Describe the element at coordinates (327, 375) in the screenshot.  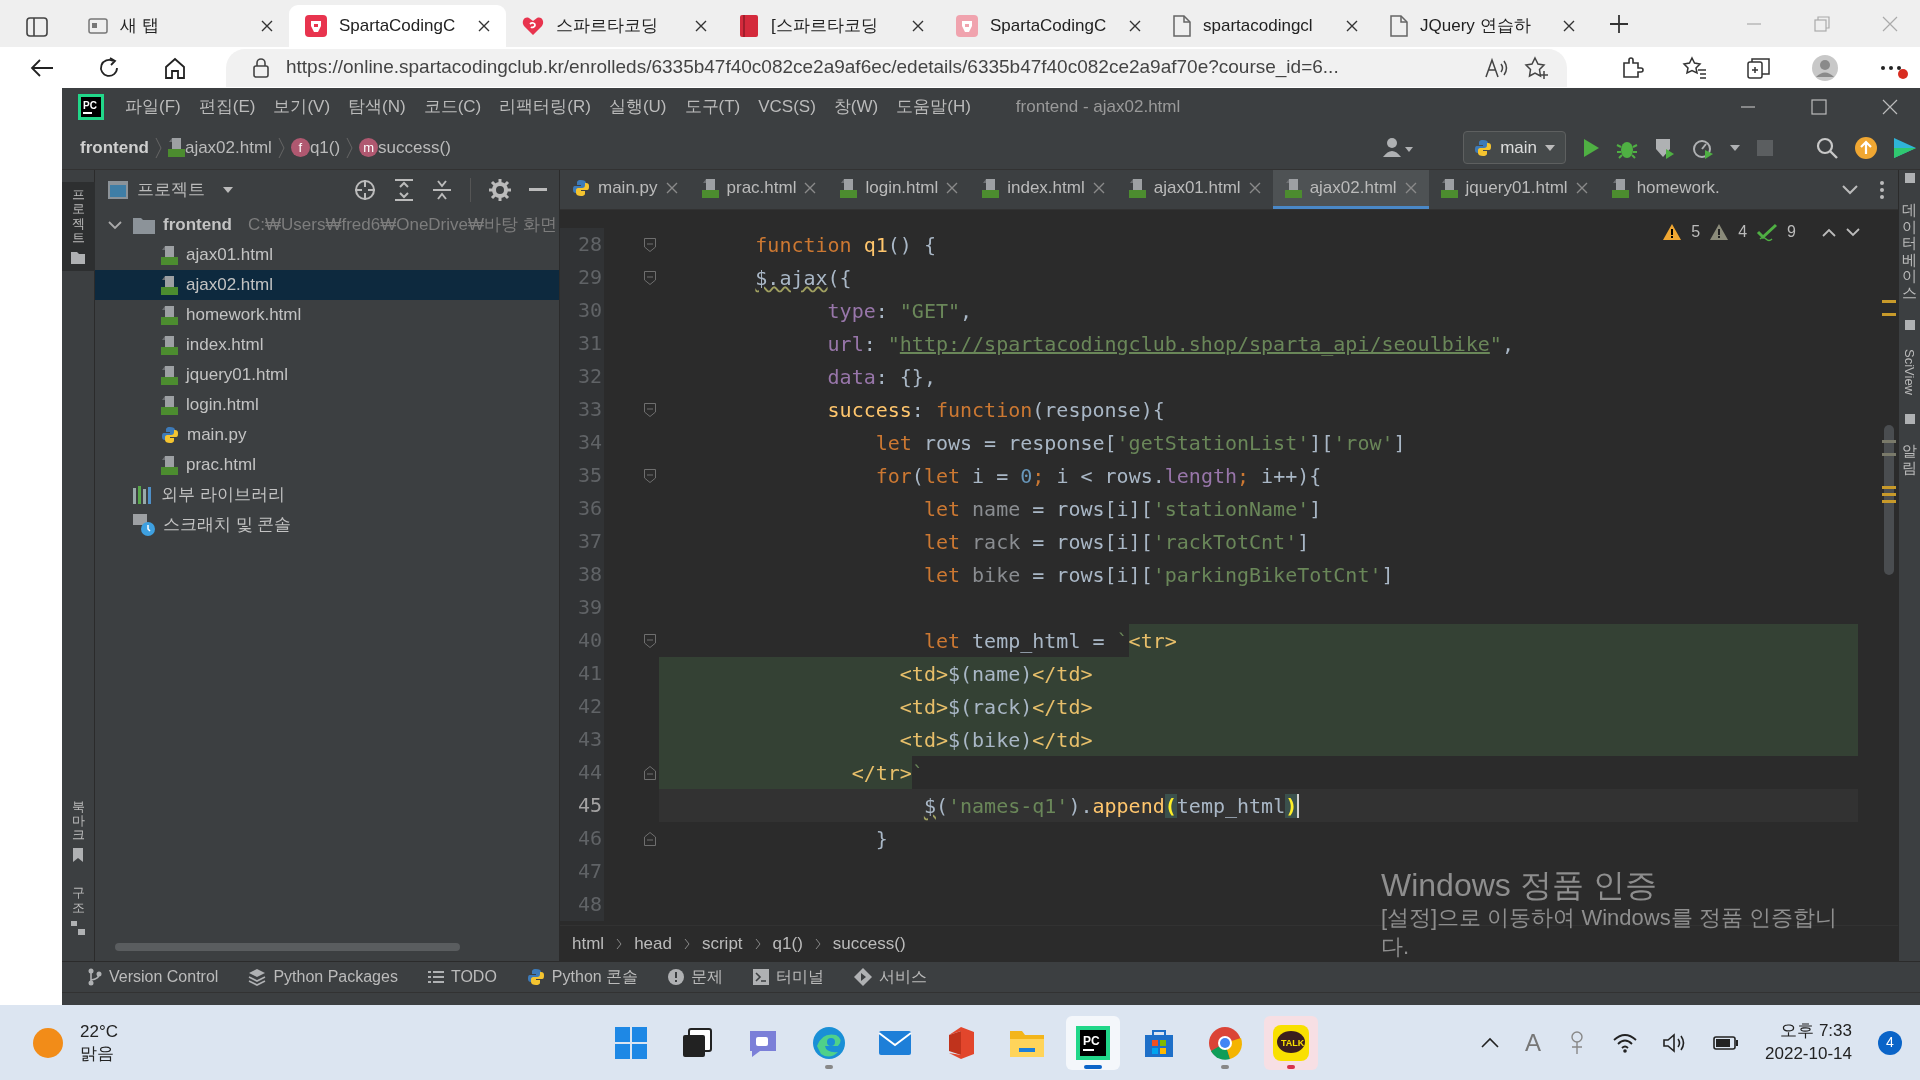
I see `tree-item: jquery01.html` at that location.